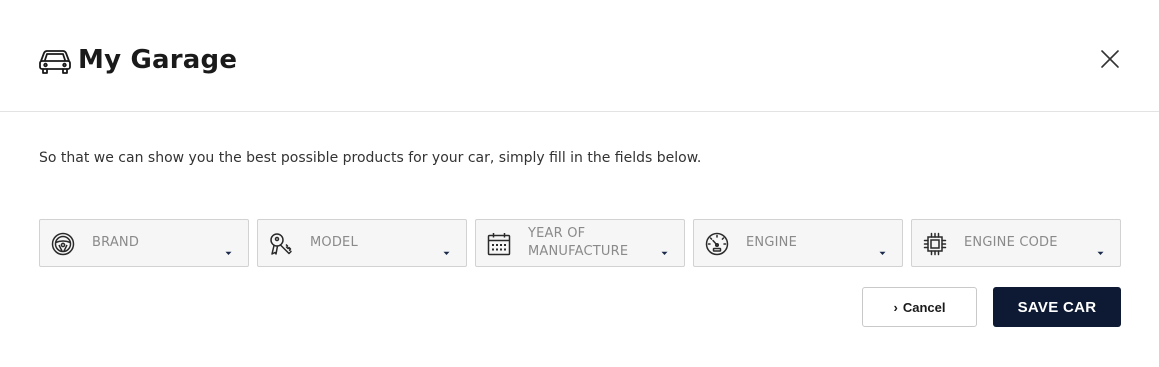 The height and width of the screenshot is (367, 1159). I want to click on model-select-label: MODEL, so click(334, 242).